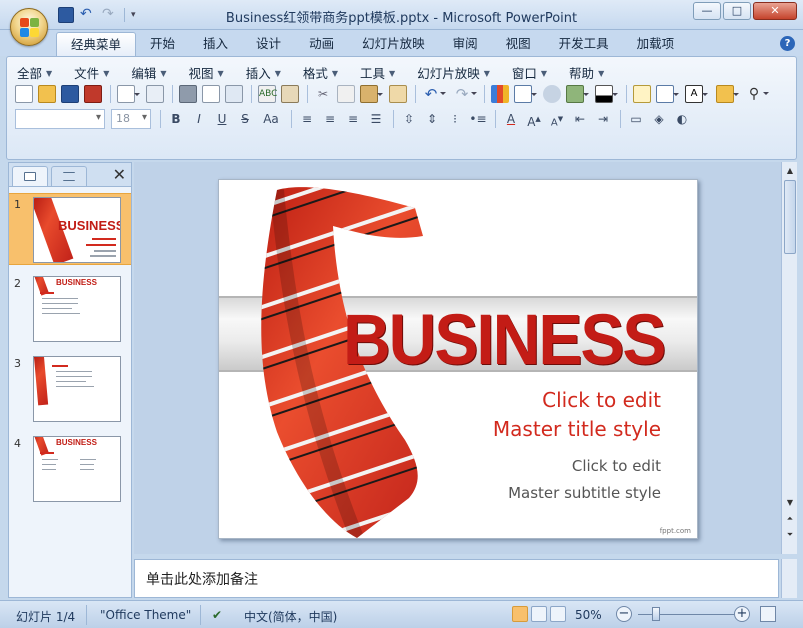 The image size is (803, 628). I want to click on permission-icon, so click(93, 94).